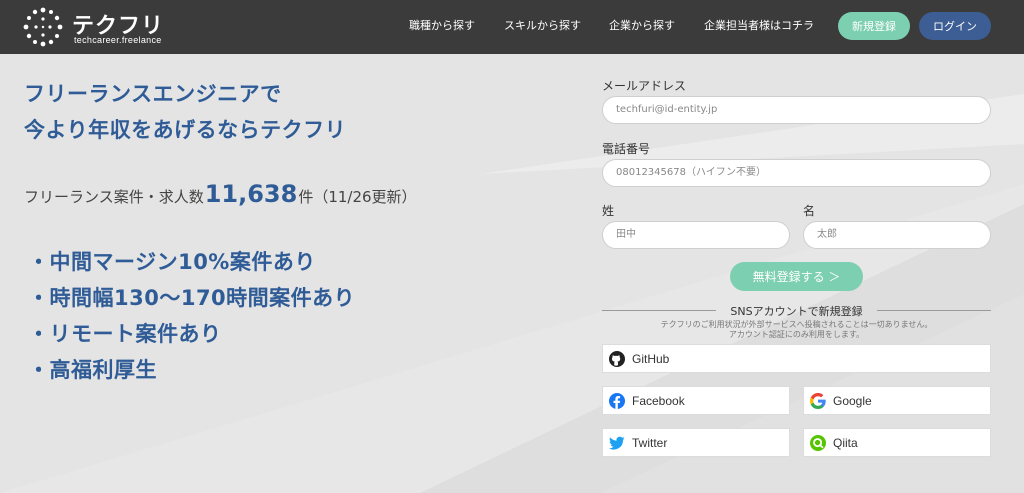 The height and width of the screenshot is (493, 1024). I want to click on nav-for-companies: 企業担当者様はコチラ, so click(759, 25).